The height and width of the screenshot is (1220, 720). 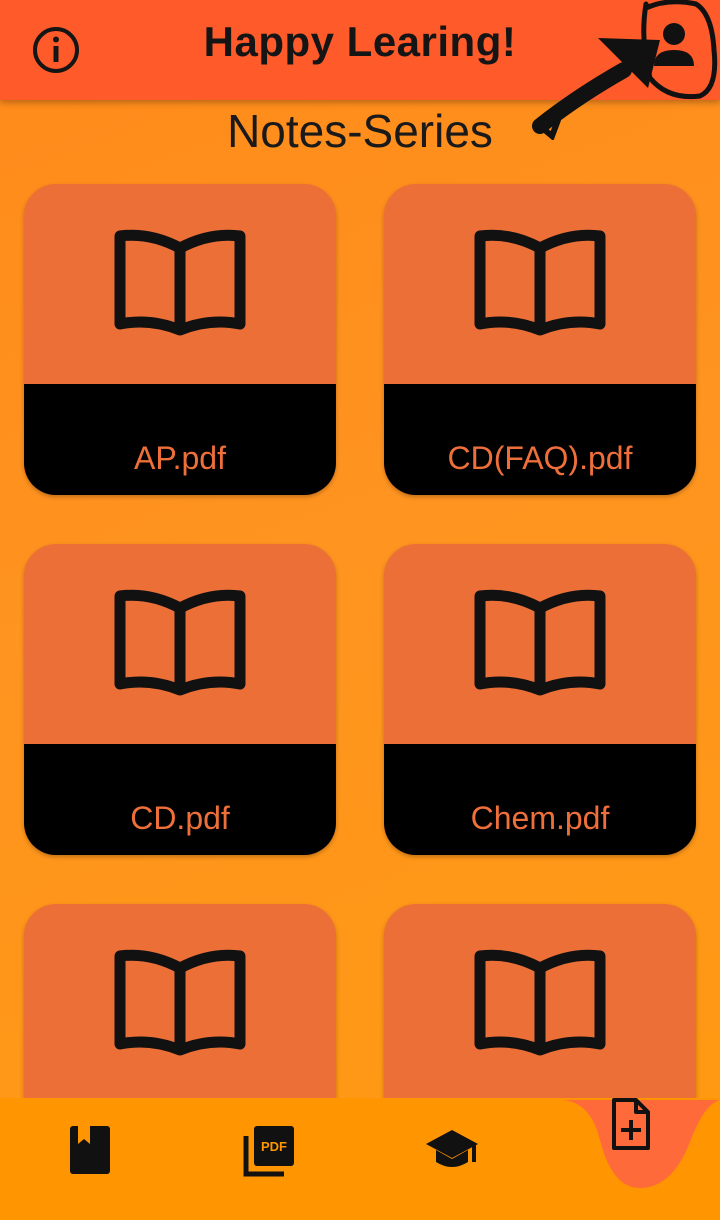 What do you see at coordinates (180, 699) in the screenshot?
I see `note-card: CD.pdf` at bounding box center [180, 699].